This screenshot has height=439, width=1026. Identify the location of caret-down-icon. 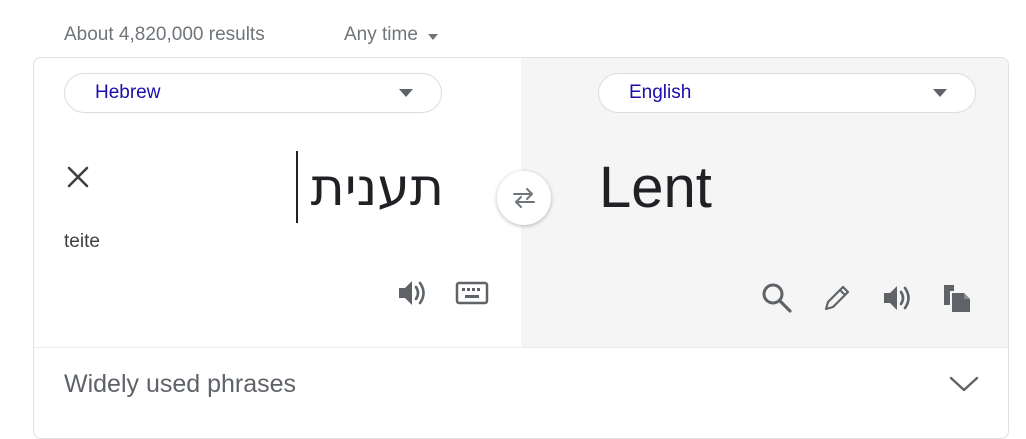
(432, 36).